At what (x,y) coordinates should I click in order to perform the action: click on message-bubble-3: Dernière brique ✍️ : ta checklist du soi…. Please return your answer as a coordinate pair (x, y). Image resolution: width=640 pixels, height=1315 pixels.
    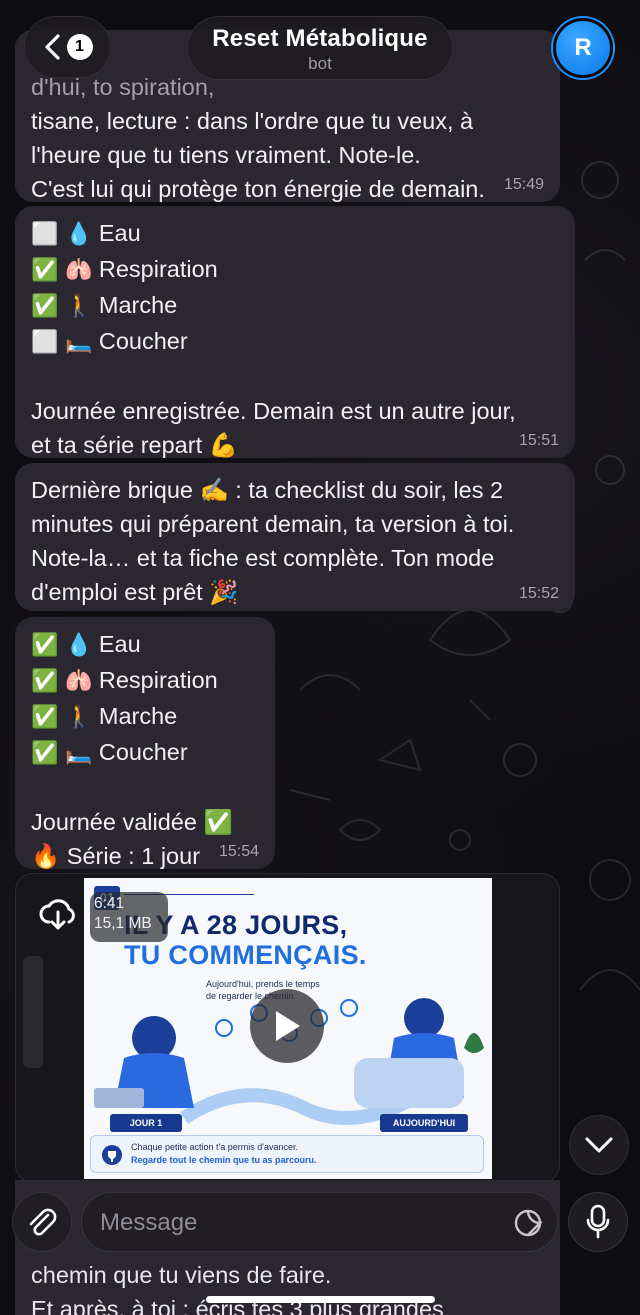
    Looking at the image, I should click on (295, 537).